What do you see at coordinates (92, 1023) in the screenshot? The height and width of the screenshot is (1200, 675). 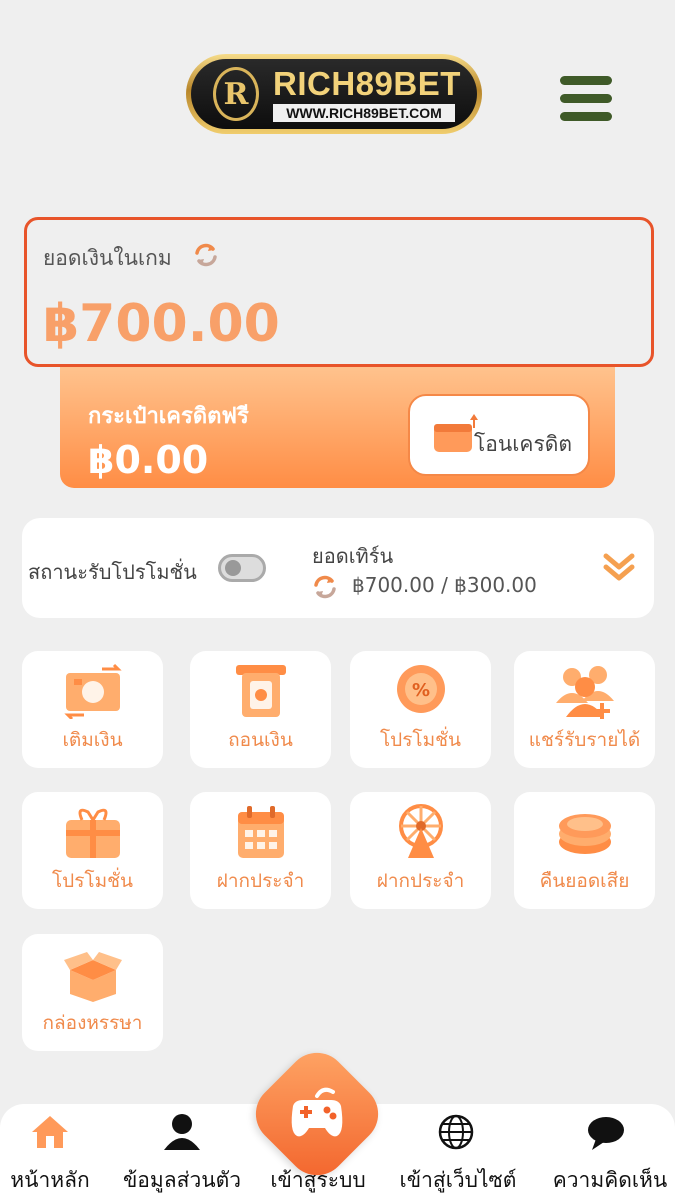 I see `tile-label: กล่องหรรษา` at bounding box center [92, 1023].